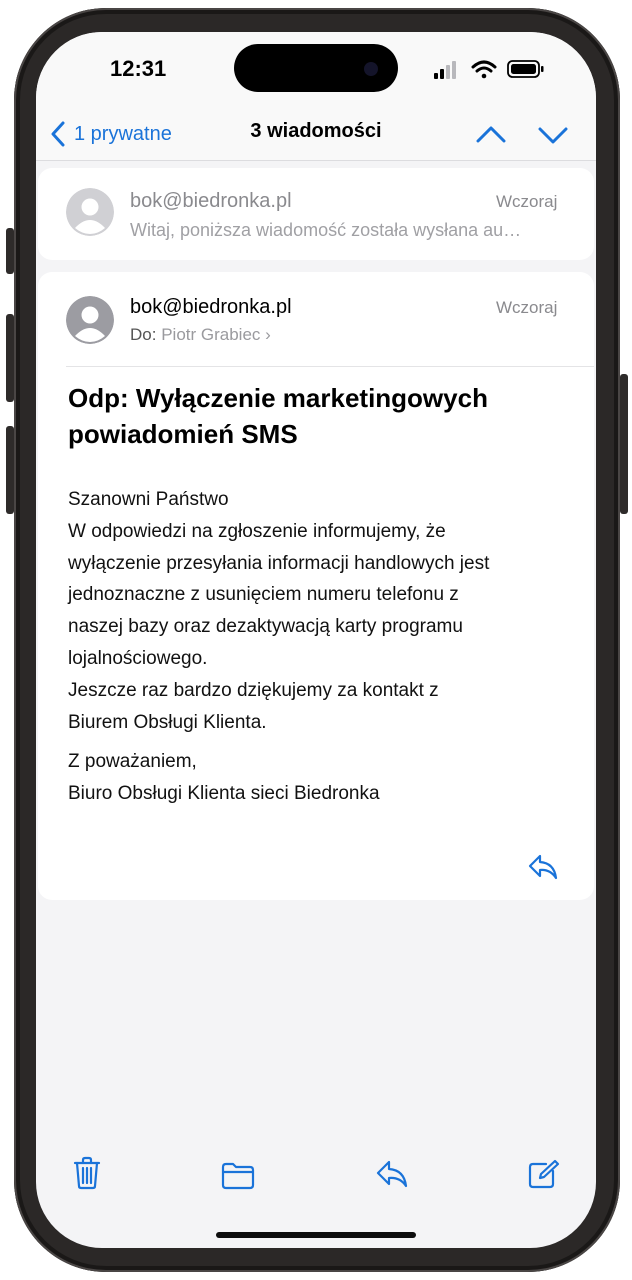 The image size is (632, 1280). Describe the element at coordinates (371, 69) in the screenshot. I see `camera-icon` at that location.